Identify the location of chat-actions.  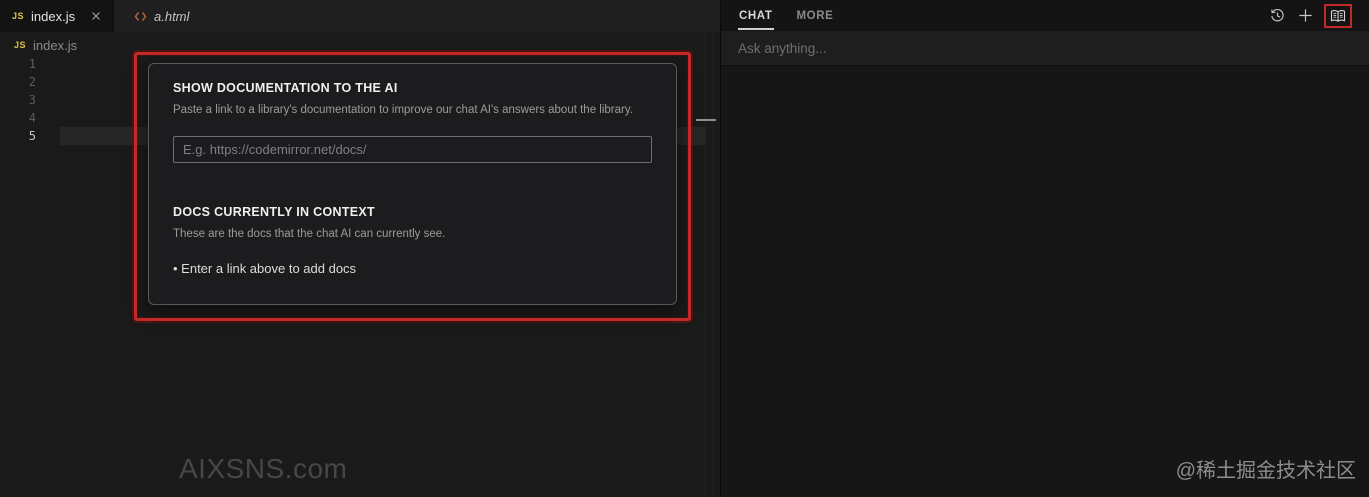
(1310, 15).